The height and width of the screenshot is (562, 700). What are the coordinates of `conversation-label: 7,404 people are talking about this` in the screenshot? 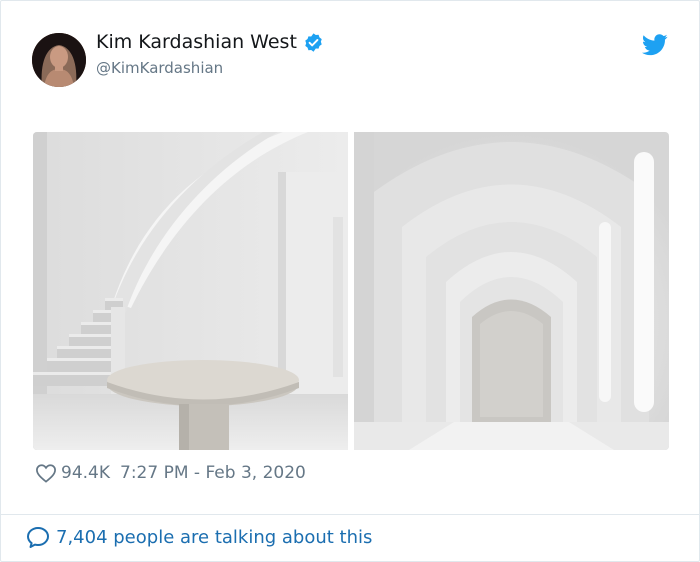 It's located at (214, 537).